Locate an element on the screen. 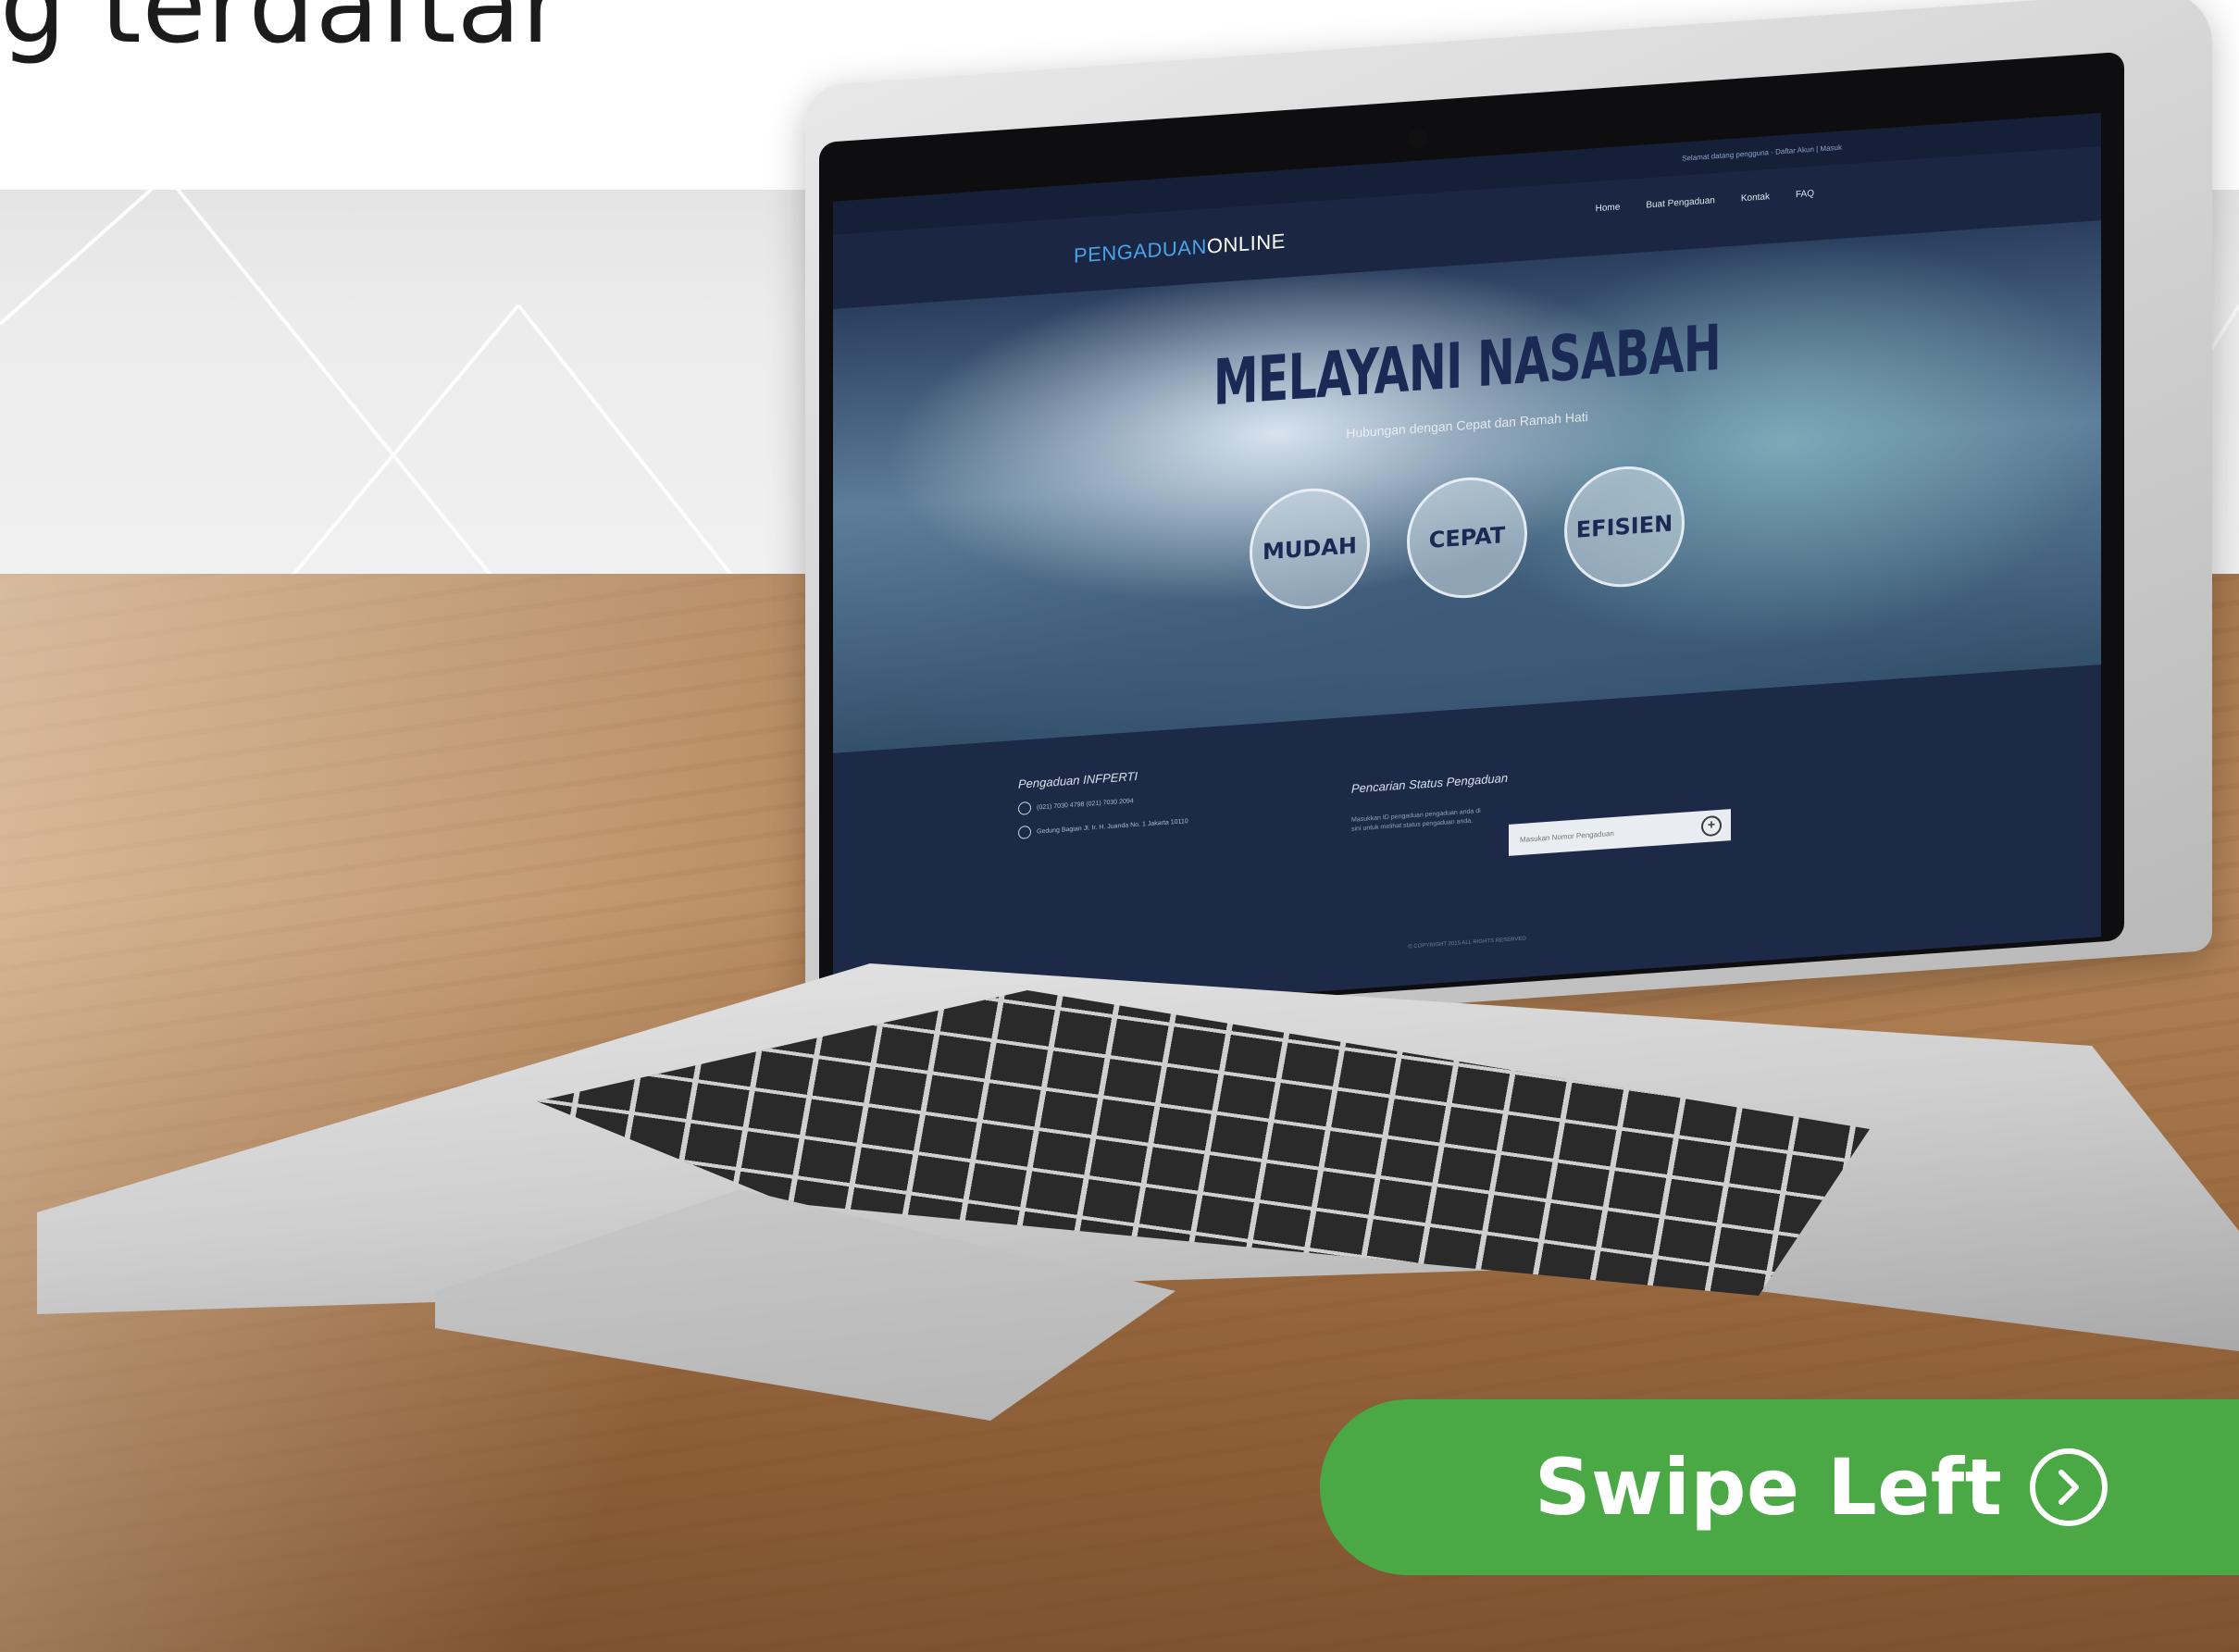 Image resolution: width=2239 pixels, height=1652 pixels. swipe-left-button: Swipe Left is located at coordinates (1779, 1487).